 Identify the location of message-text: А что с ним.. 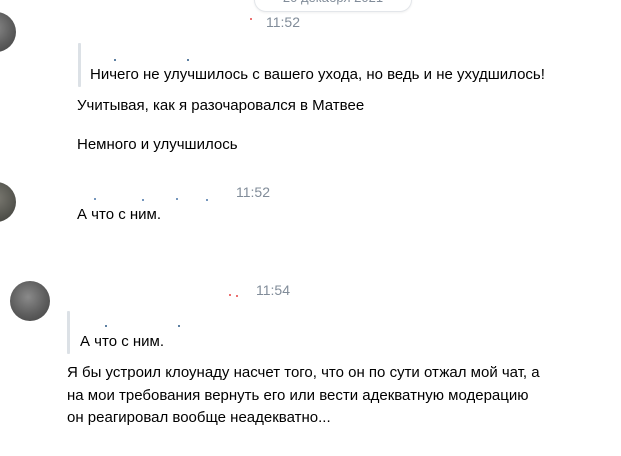
(119, 214).